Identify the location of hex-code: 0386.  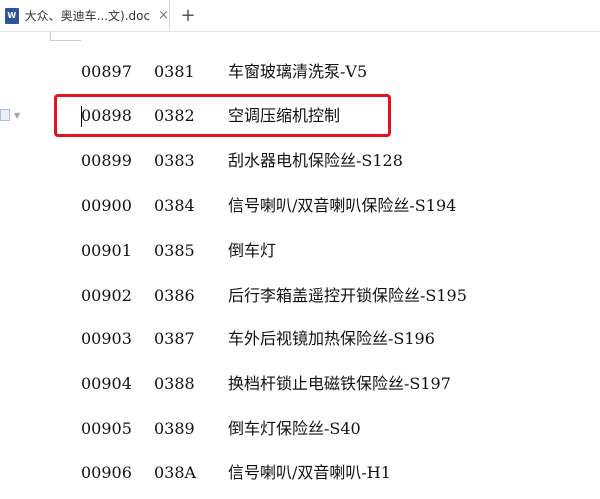
(174, 295).